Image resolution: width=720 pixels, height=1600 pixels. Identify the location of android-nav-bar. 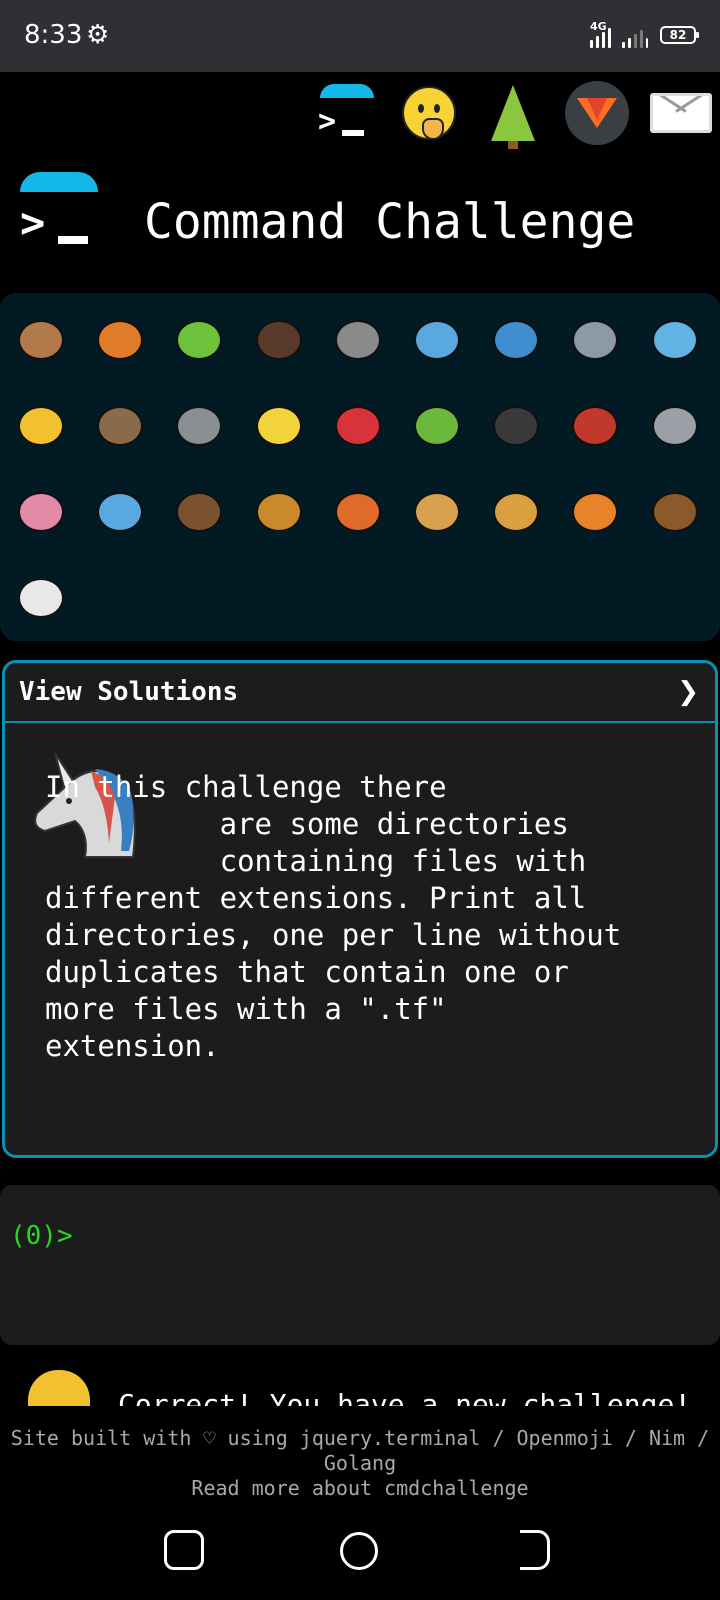
(360, 1550).